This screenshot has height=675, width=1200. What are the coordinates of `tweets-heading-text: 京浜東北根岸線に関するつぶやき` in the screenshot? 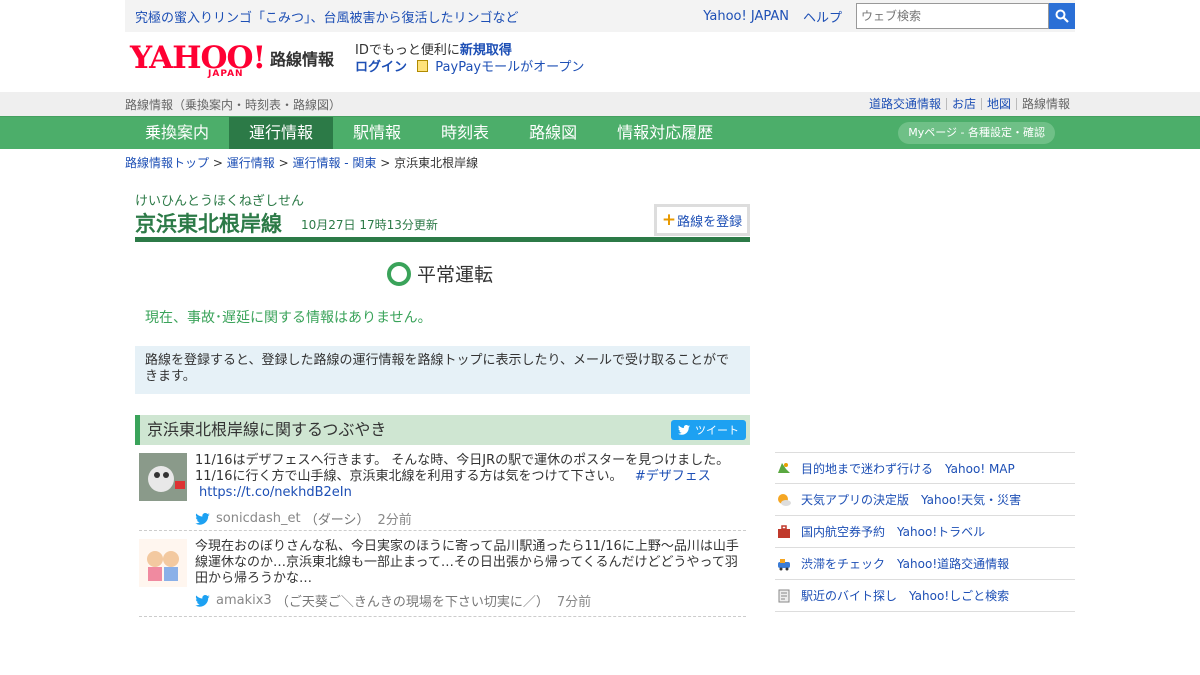 It's located at (267, 429).